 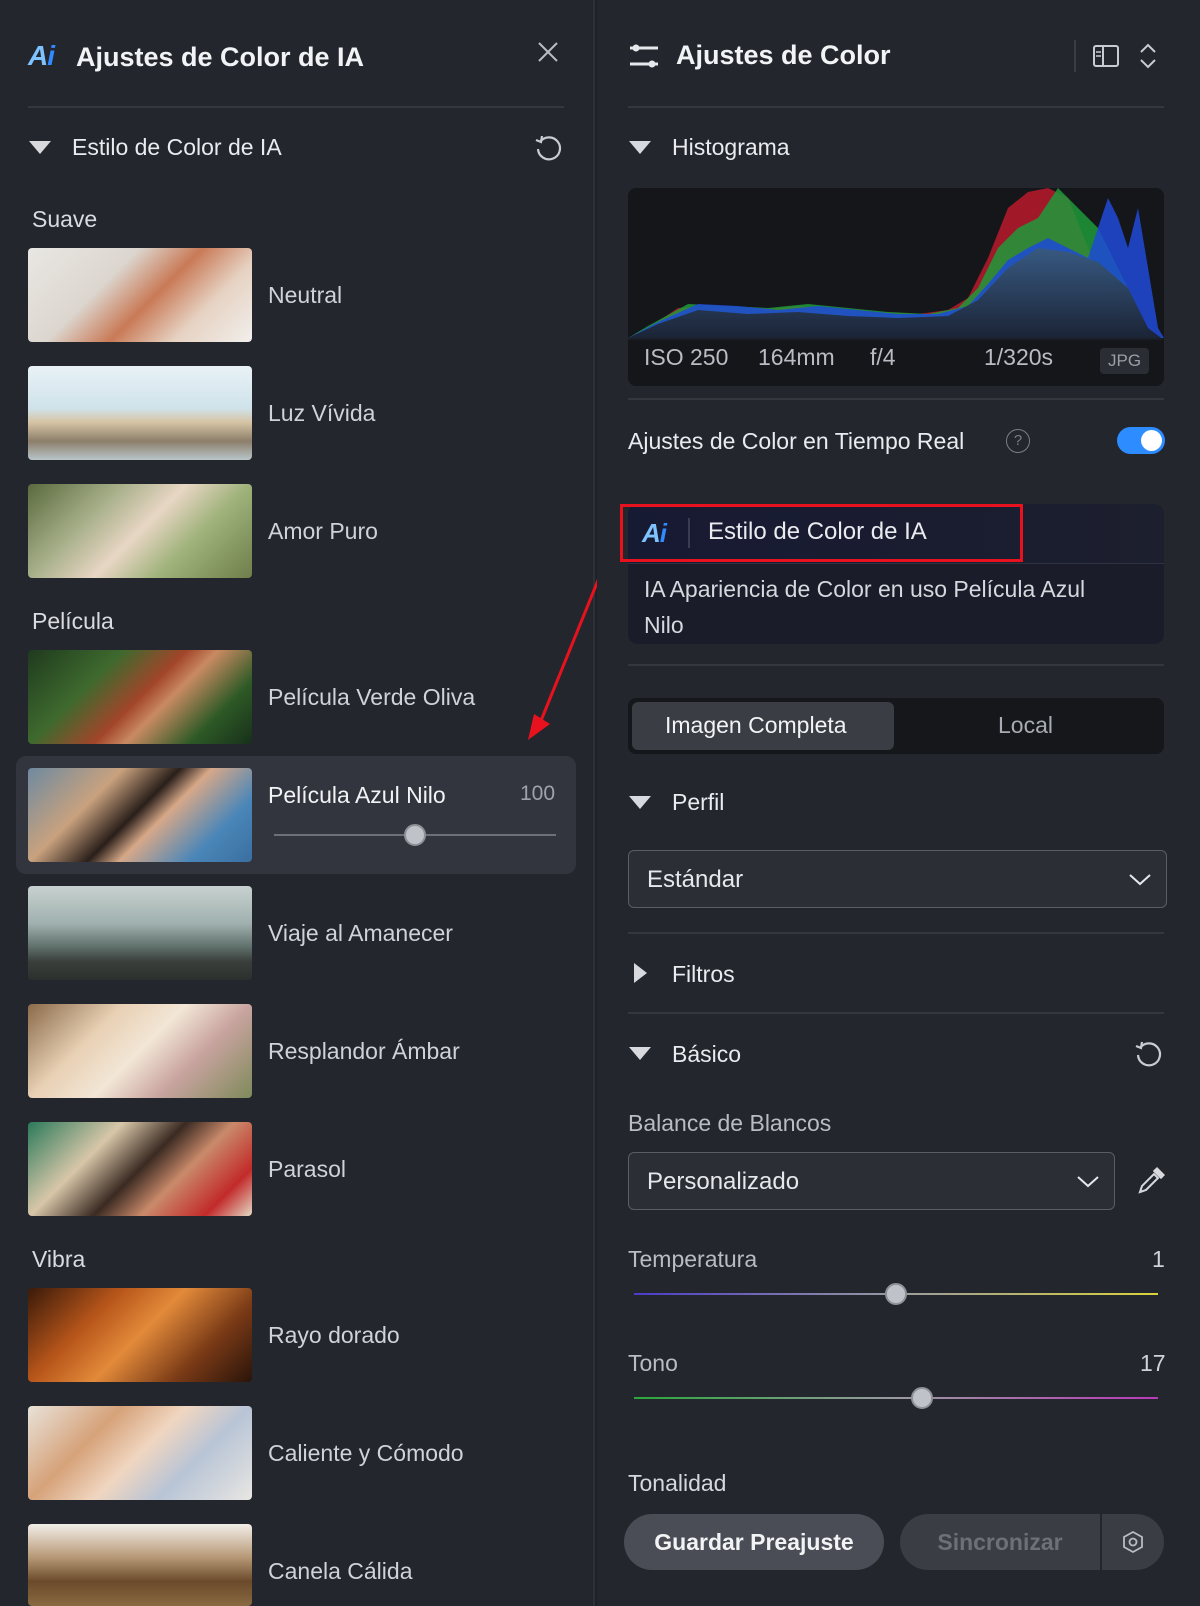 I want to click on preset-pelicula-verde-oliva: Película Verde Oliva, so click(x=293, y=698).